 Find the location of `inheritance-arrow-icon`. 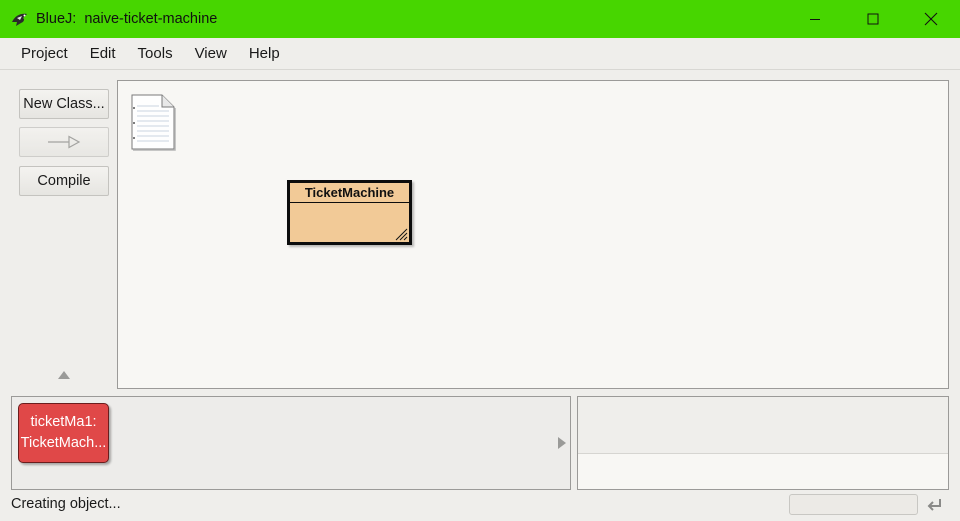

inheritance-arrow-icon is located at coordinates (64, 142).